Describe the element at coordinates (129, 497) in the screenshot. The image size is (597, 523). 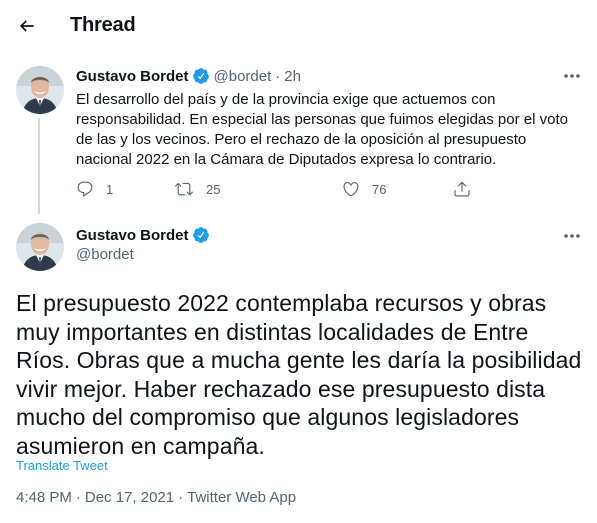
I see `tweet-date: Dec 17, 2021` at that location.